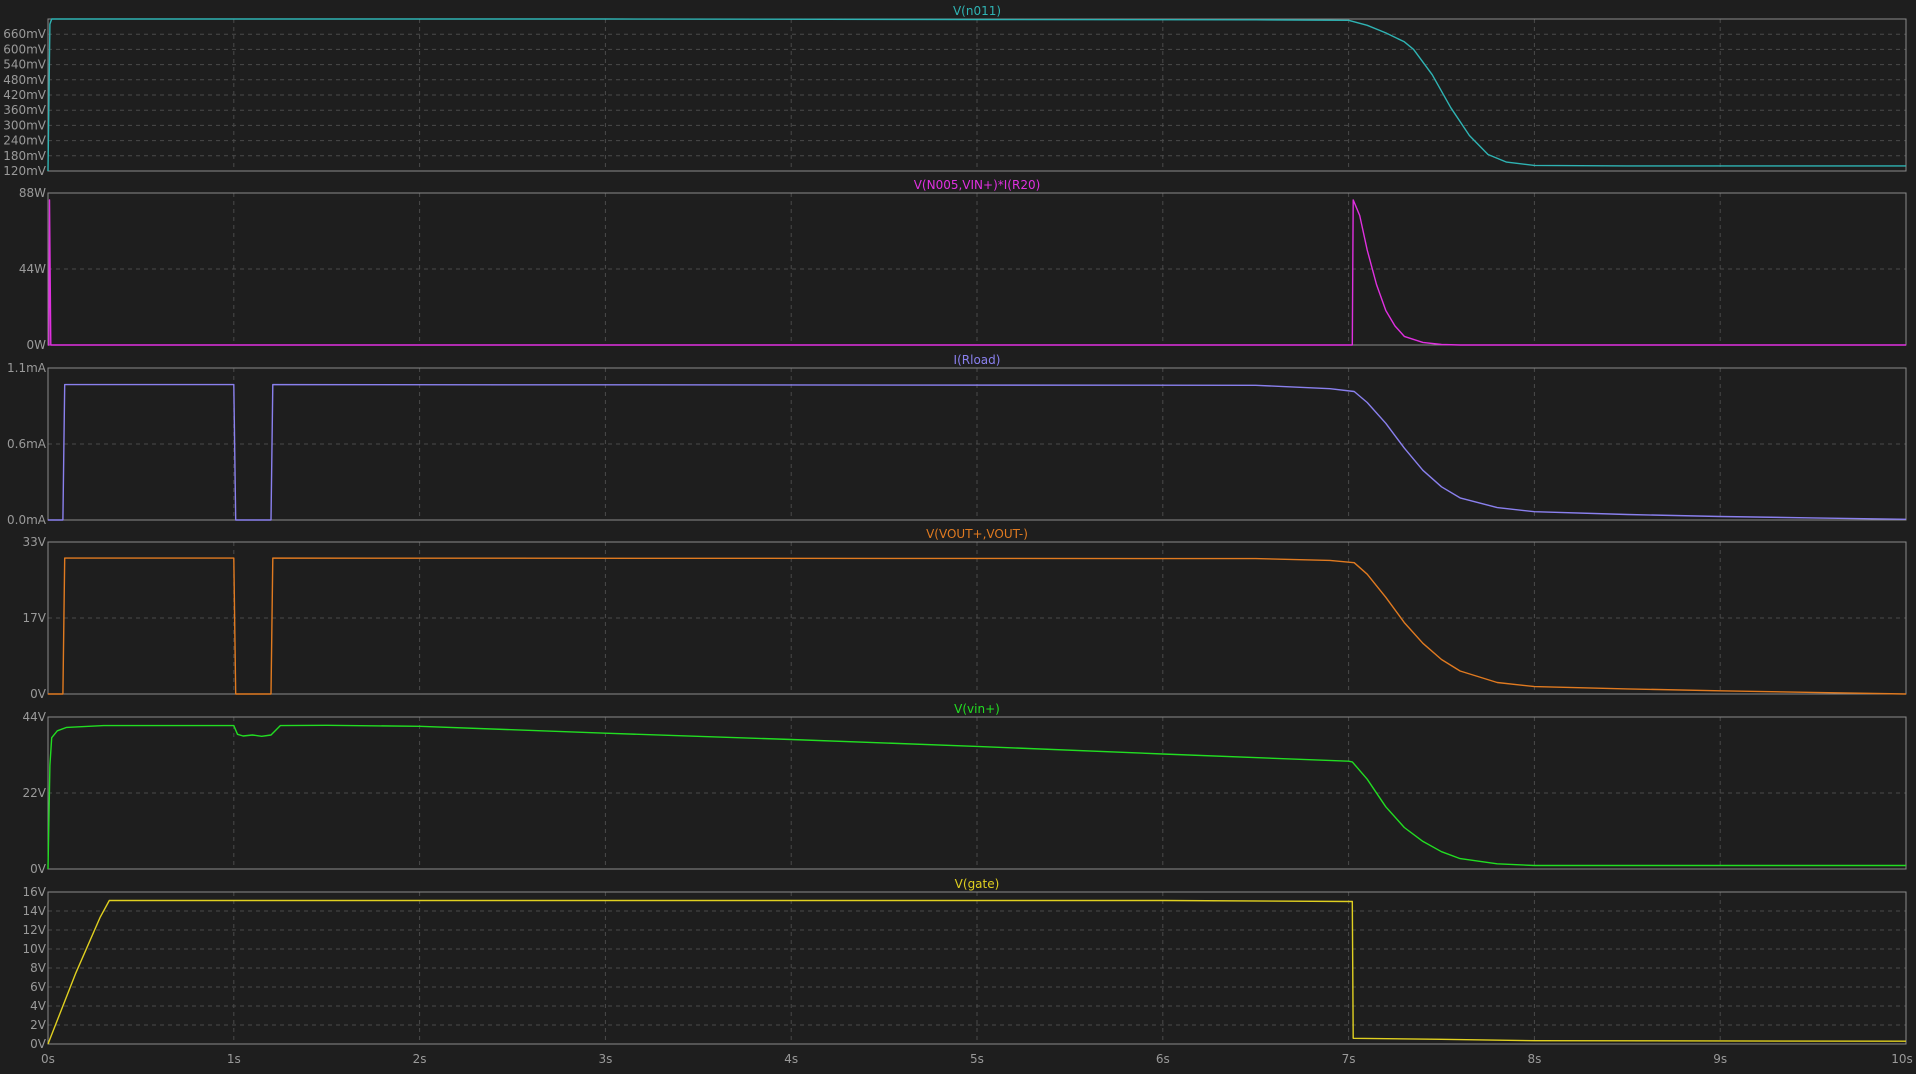 This screenshot has height=1074, width=1916. I want to click on y-tick-label: 2V, so click(38, 1025).